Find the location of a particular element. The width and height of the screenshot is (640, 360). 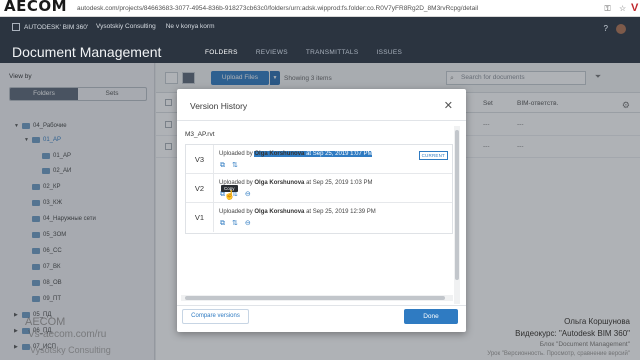

app-grid-icon is located at coordinates (16, 27).